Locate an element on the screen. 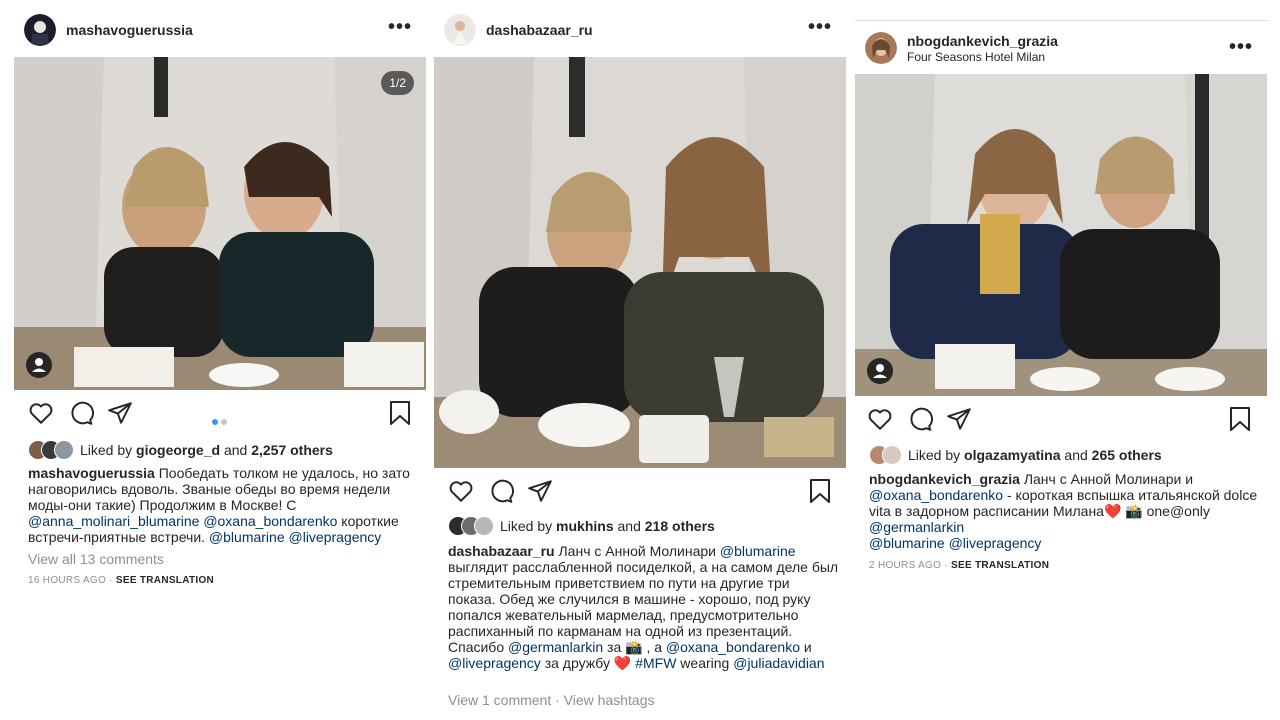  post-meta: 2 HOURS AGO · SEE TRANSLATION is located at coordinates (959, 565).